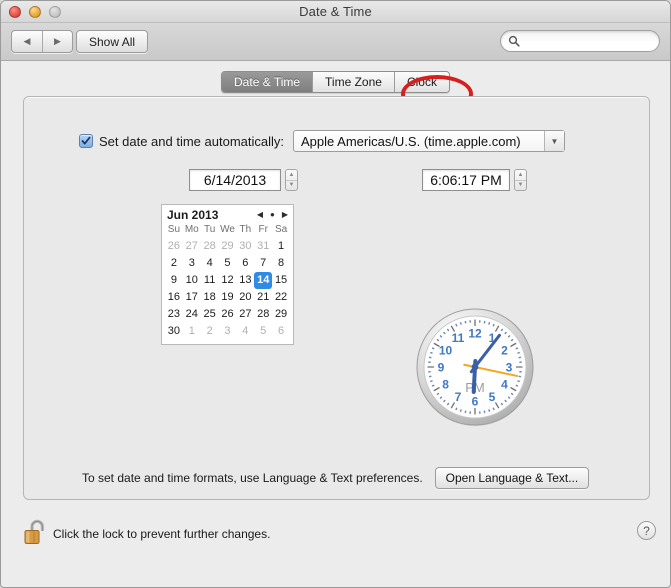  I want to click on tab-group: Date & Time Time Zone Clock, so click(335, 82).